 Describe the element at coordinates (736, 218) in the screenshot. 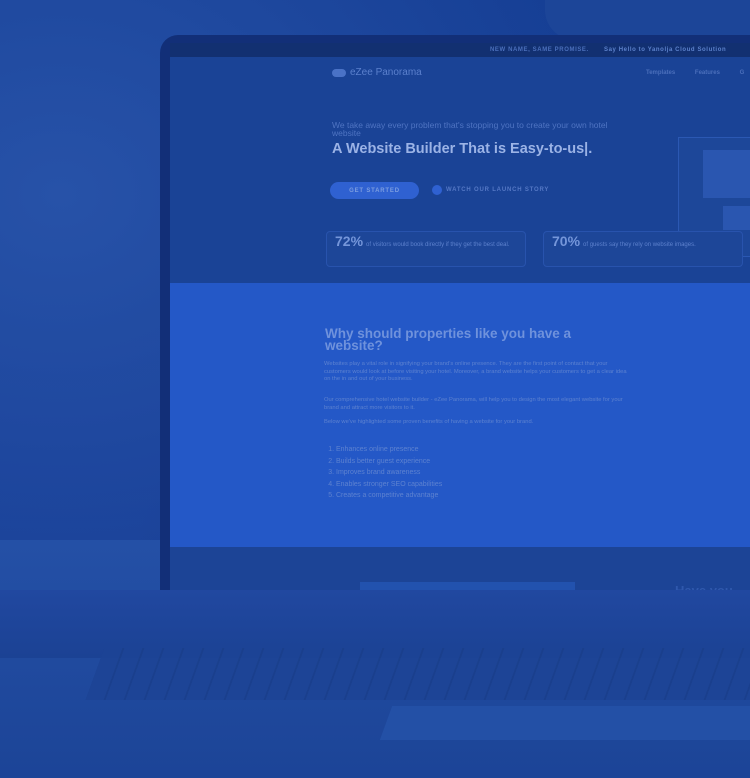

I see `mockup-image-secondary` at that location.